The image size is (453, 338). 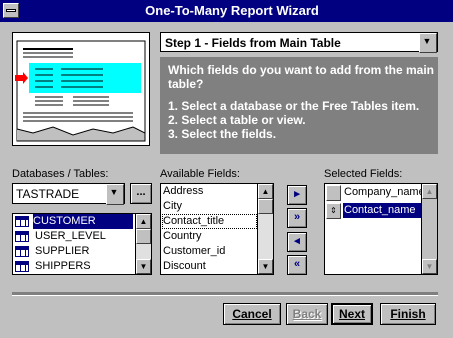 I want to click on available-fields-label: Available Fields:, so click(x=200, y=174).